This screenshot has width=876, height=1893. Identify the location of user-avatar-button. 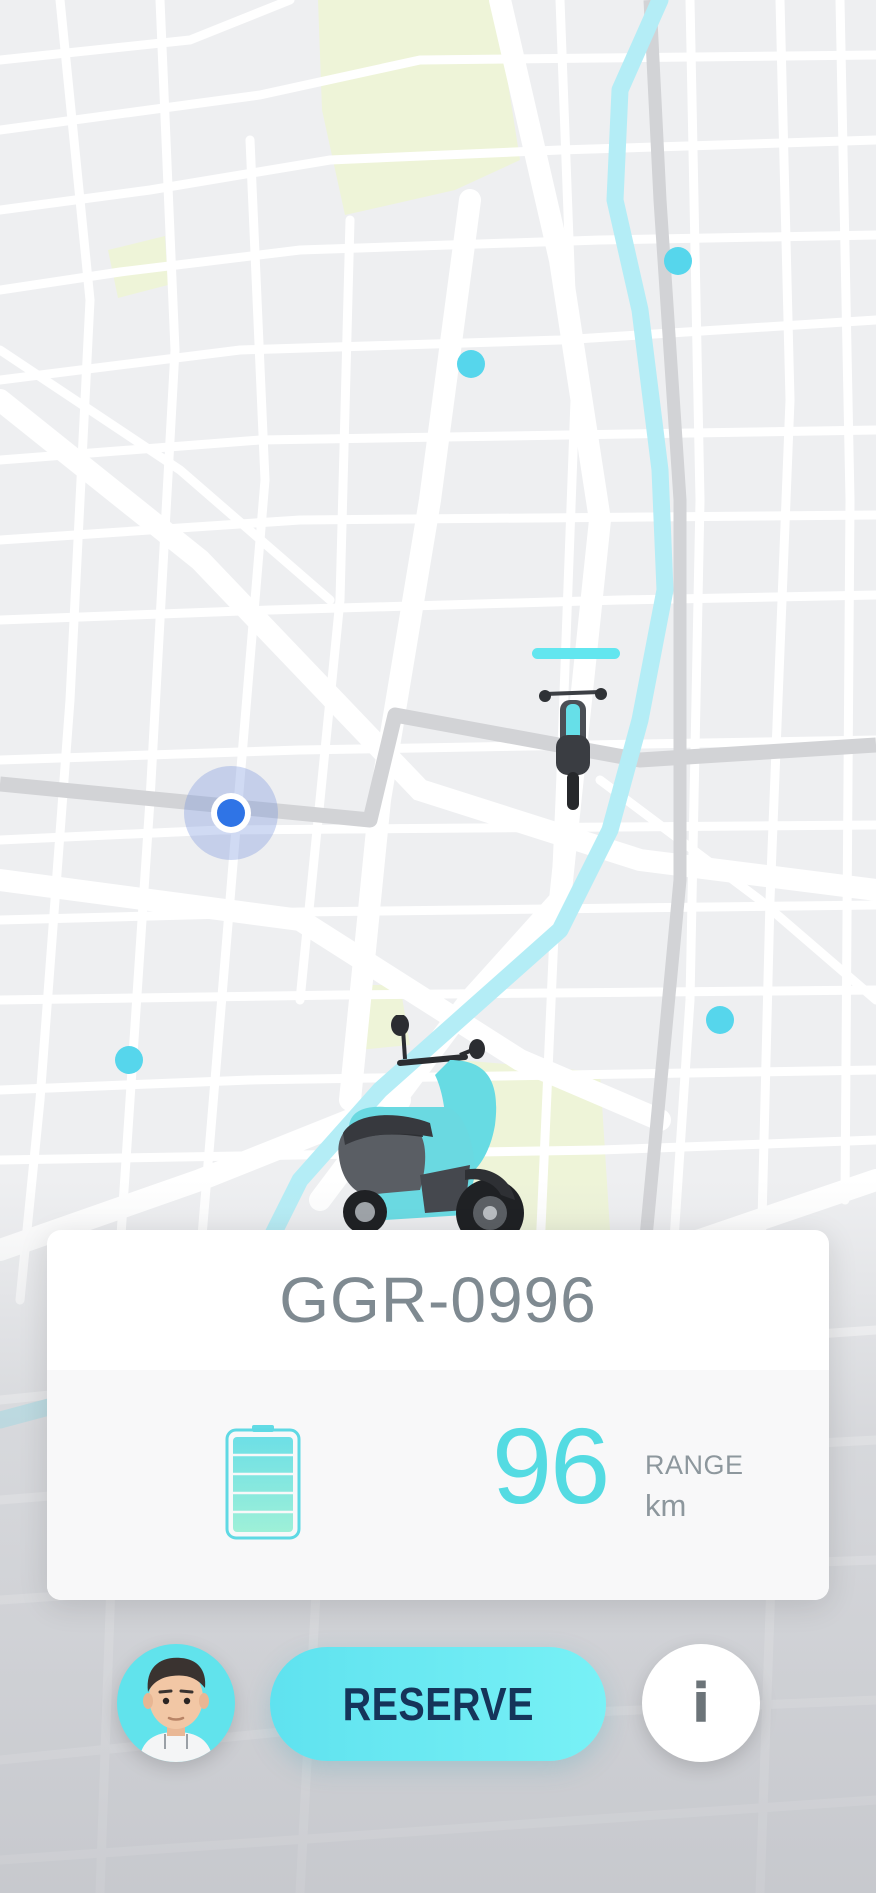
(176, 1703).